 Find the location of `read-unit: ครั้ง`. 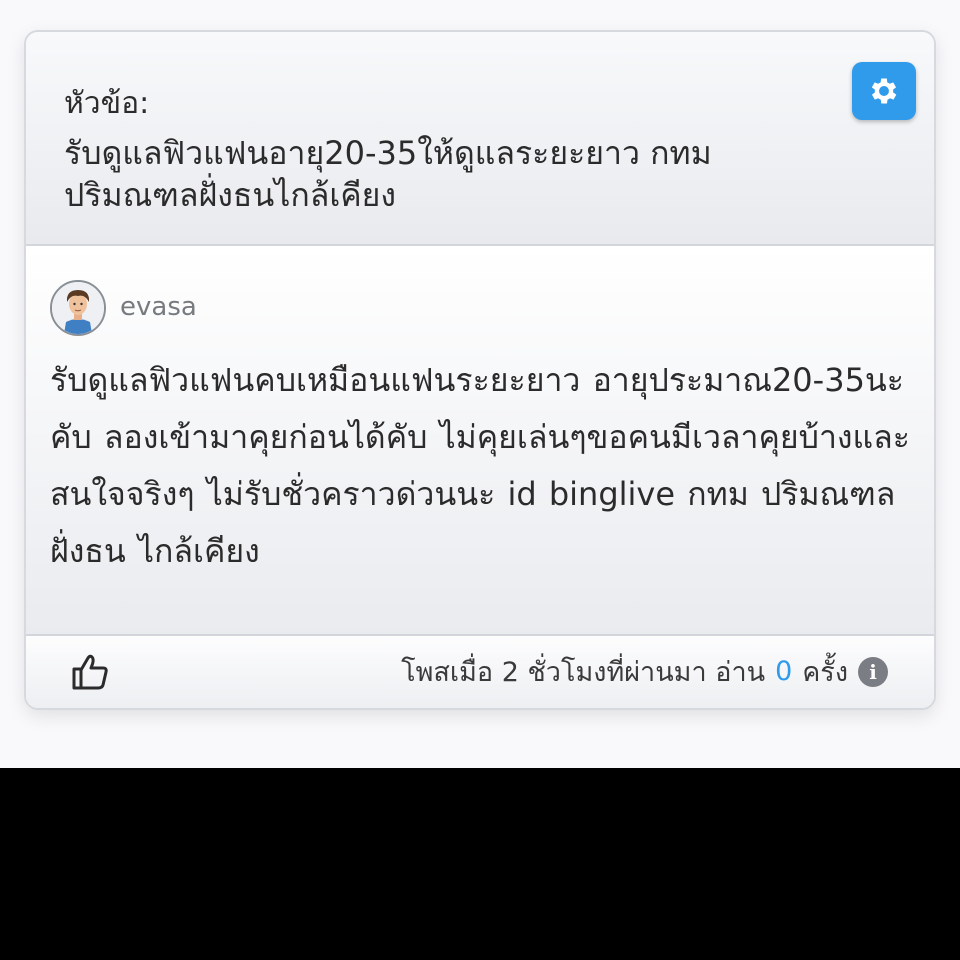

read-unit: ครั้ง is located at coordinates (825, 672).